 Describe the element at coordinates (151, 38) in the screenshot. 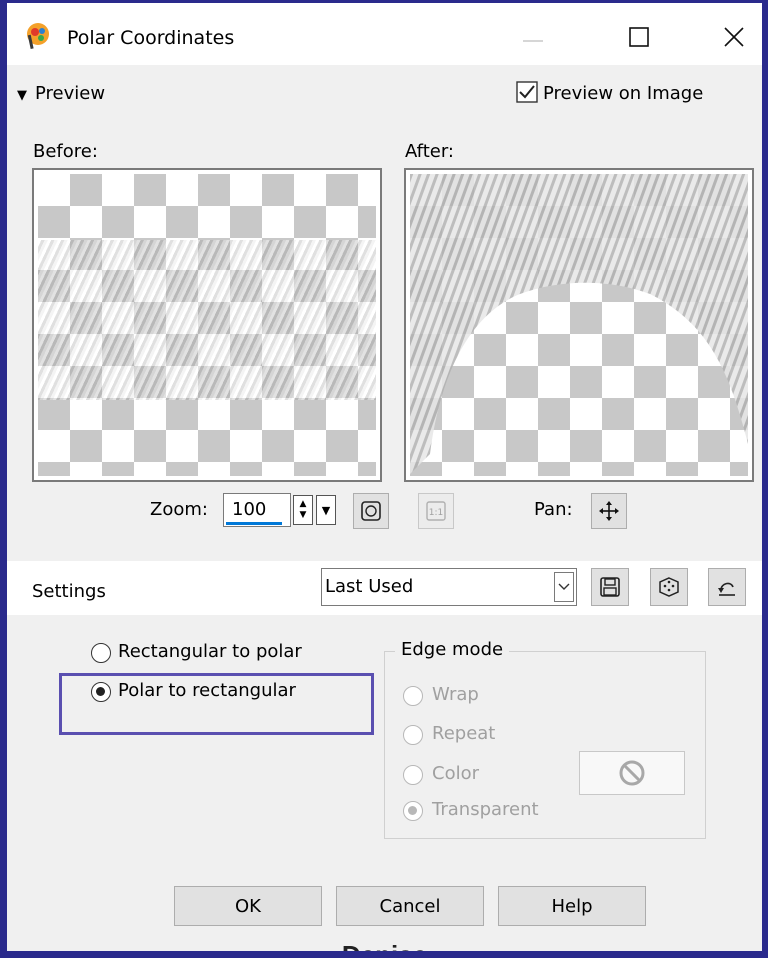

I see `window-title: Polar Coordinates` at that location.